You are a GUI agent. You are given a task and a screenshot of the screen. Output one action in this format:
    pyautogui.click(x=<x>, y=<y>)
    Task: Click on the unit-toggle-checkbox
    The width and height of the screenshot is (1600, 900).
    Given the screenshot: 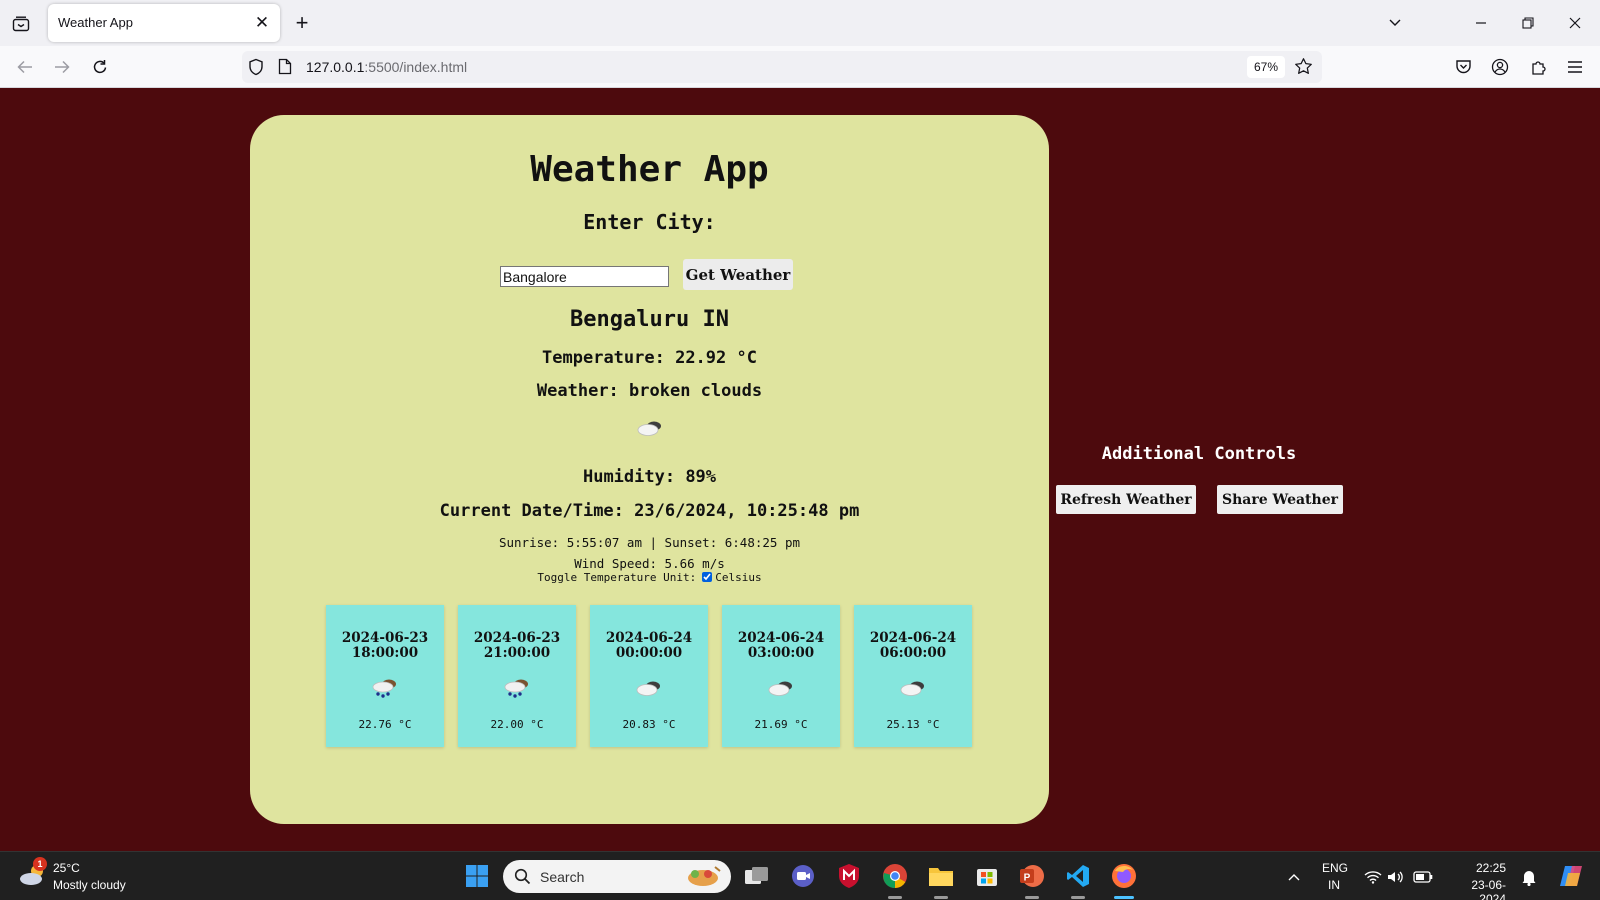 What is the action you would take?
    pyautogui.click(x=707, y=577)
    